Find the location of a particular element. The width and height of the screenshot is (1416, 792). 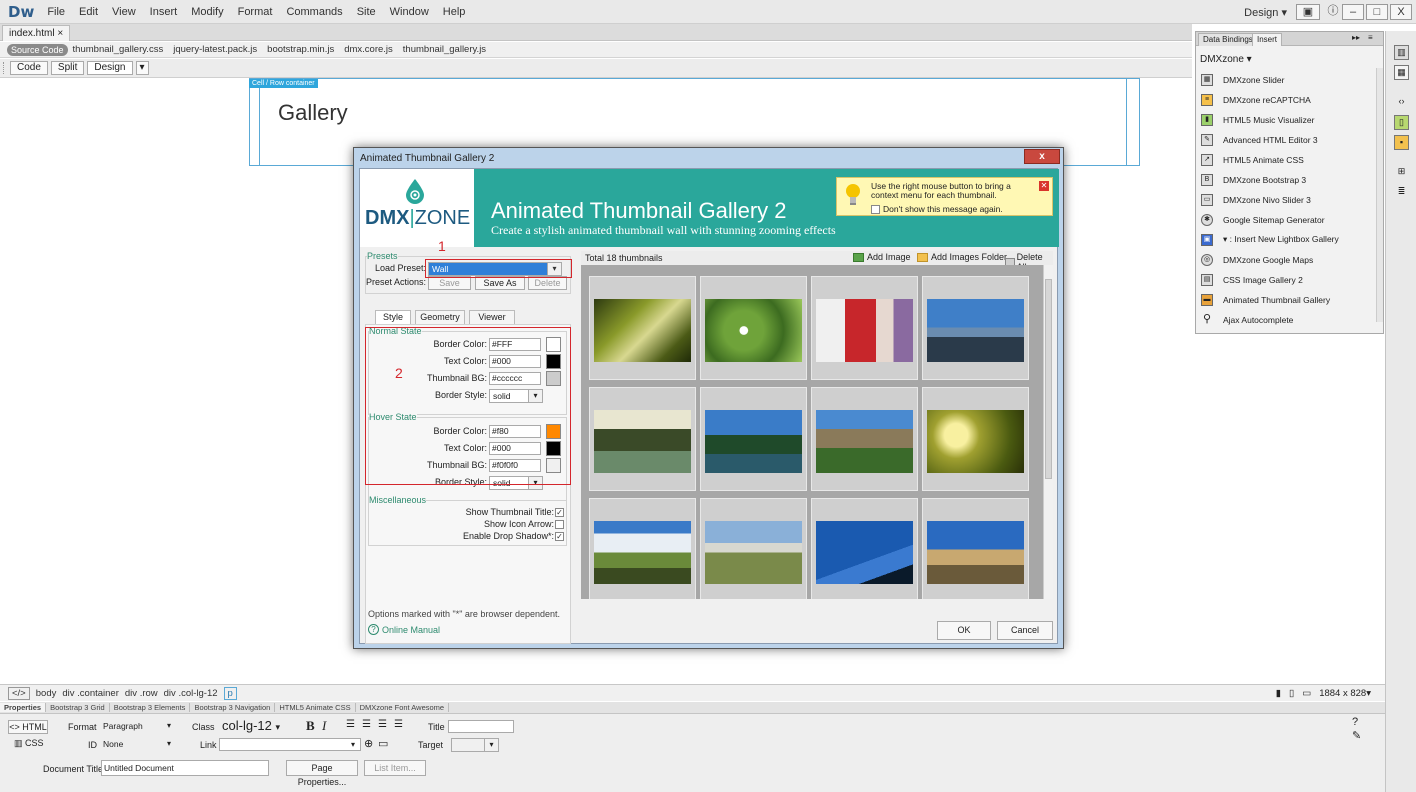

tag-div: div .container is located at coordinates (90, 693).